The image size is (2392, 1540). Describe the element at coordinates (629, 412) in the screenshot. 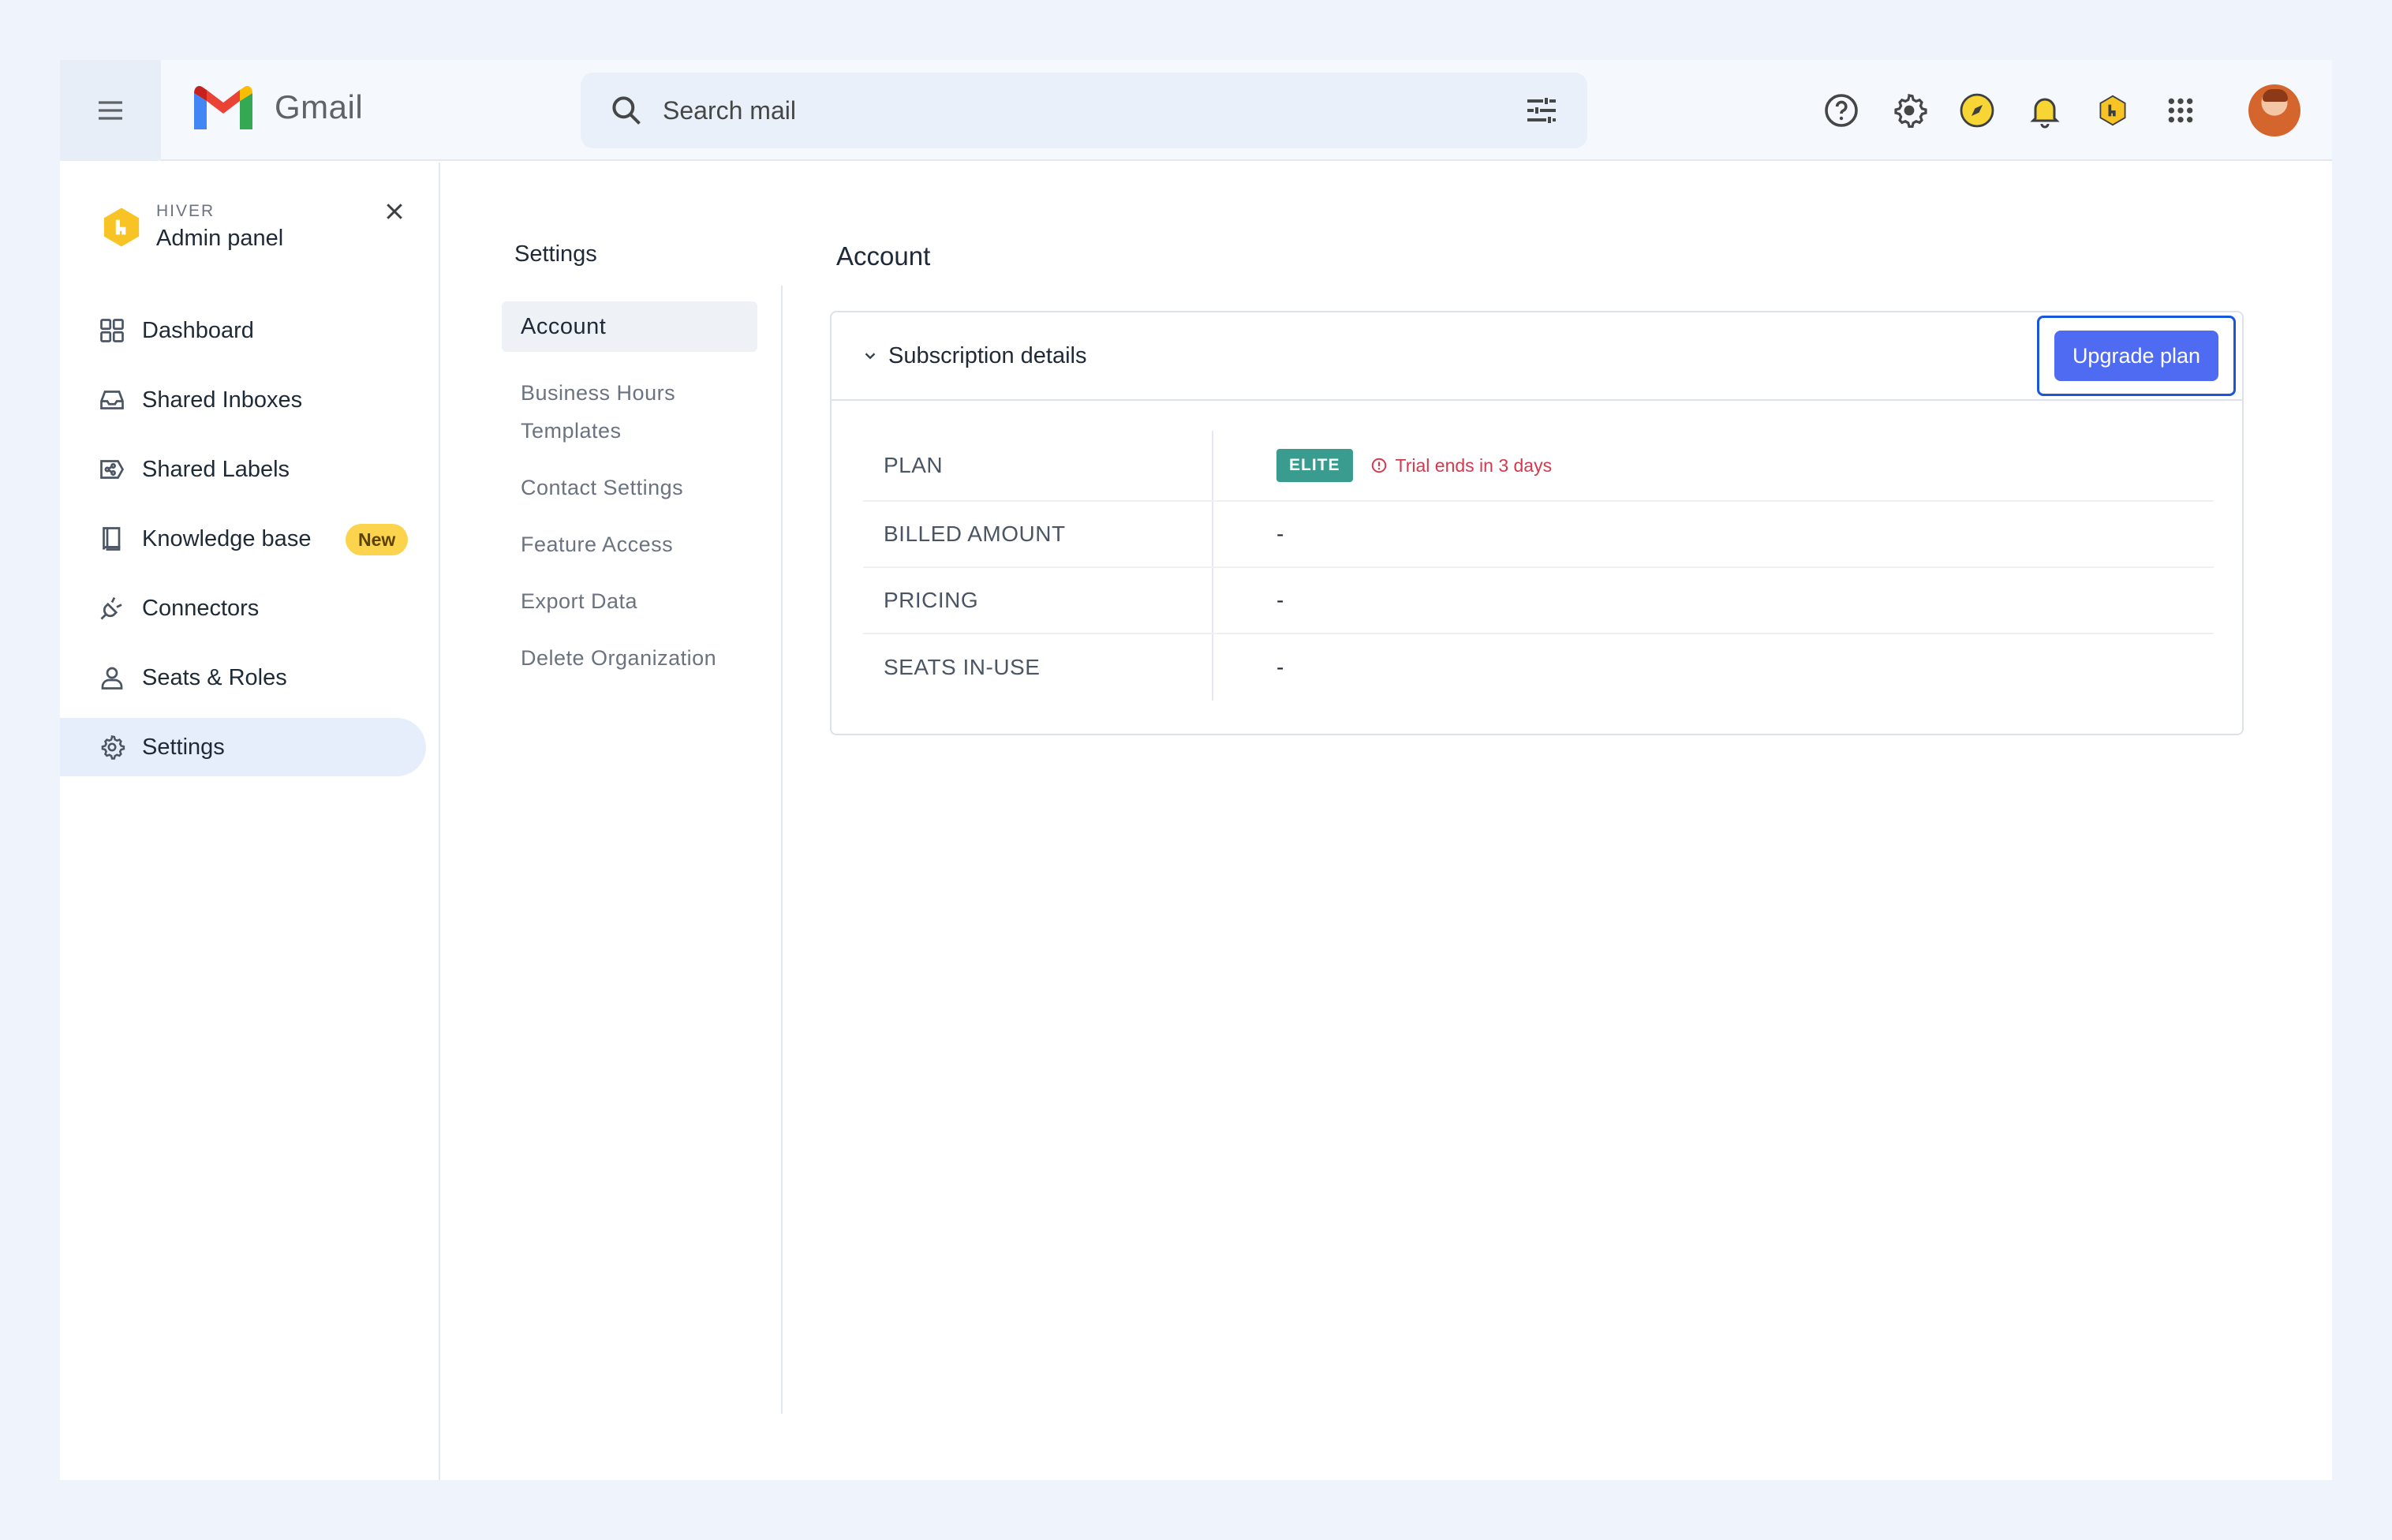

I see `subnav-item-business-hours-templates: Business Hours Templates` at that location.